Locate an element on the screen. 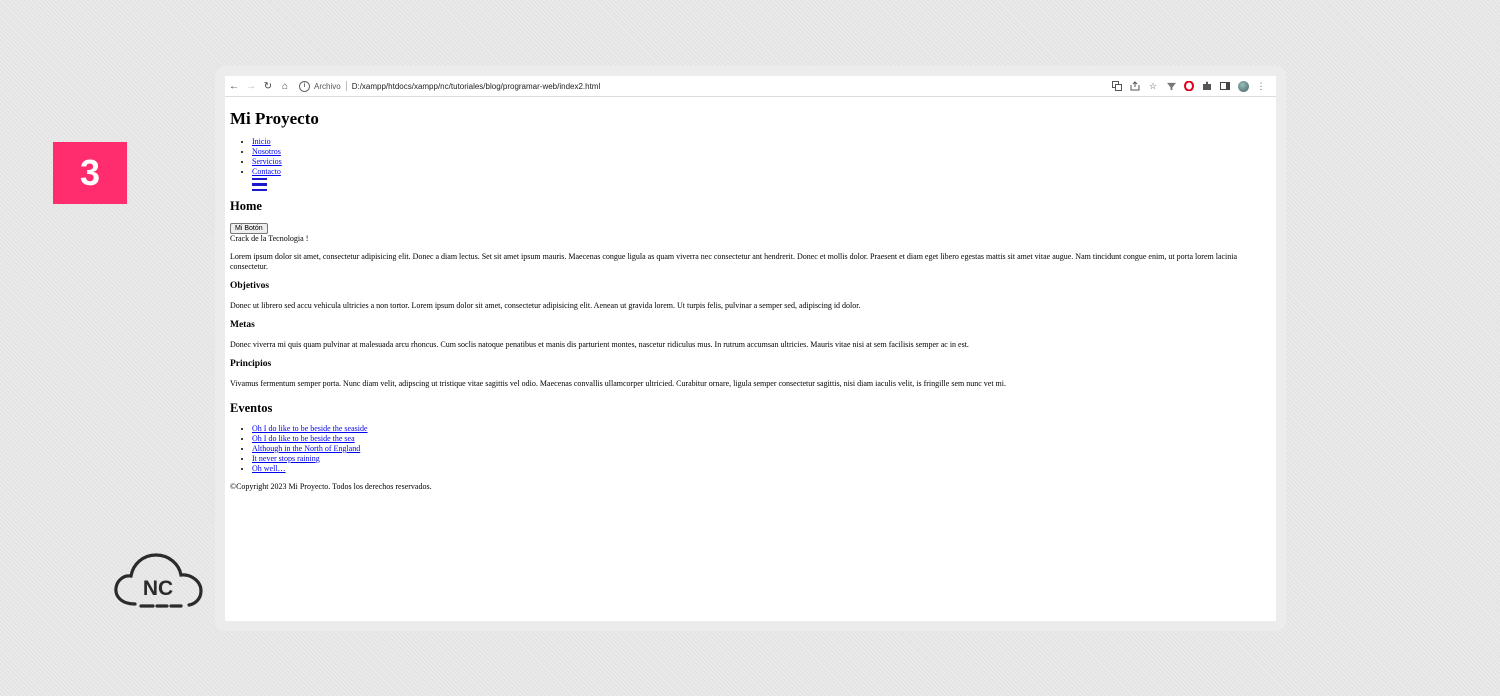  scheme-label: Archivo is located at coordinates (327, 86).